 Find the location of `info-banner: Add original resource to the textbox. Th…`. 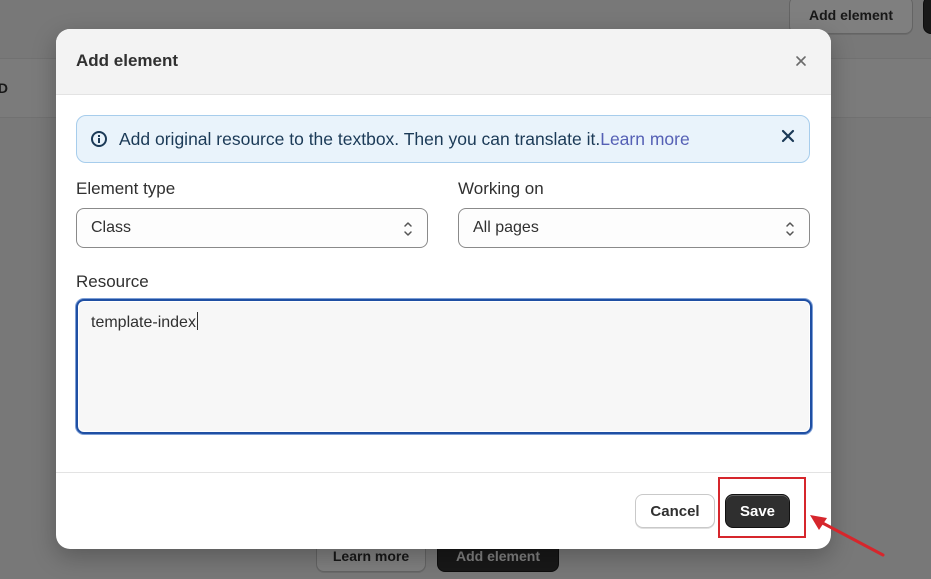

info-banner: Add original resource to the textbox. Th… is located at coordinates (443, 139).